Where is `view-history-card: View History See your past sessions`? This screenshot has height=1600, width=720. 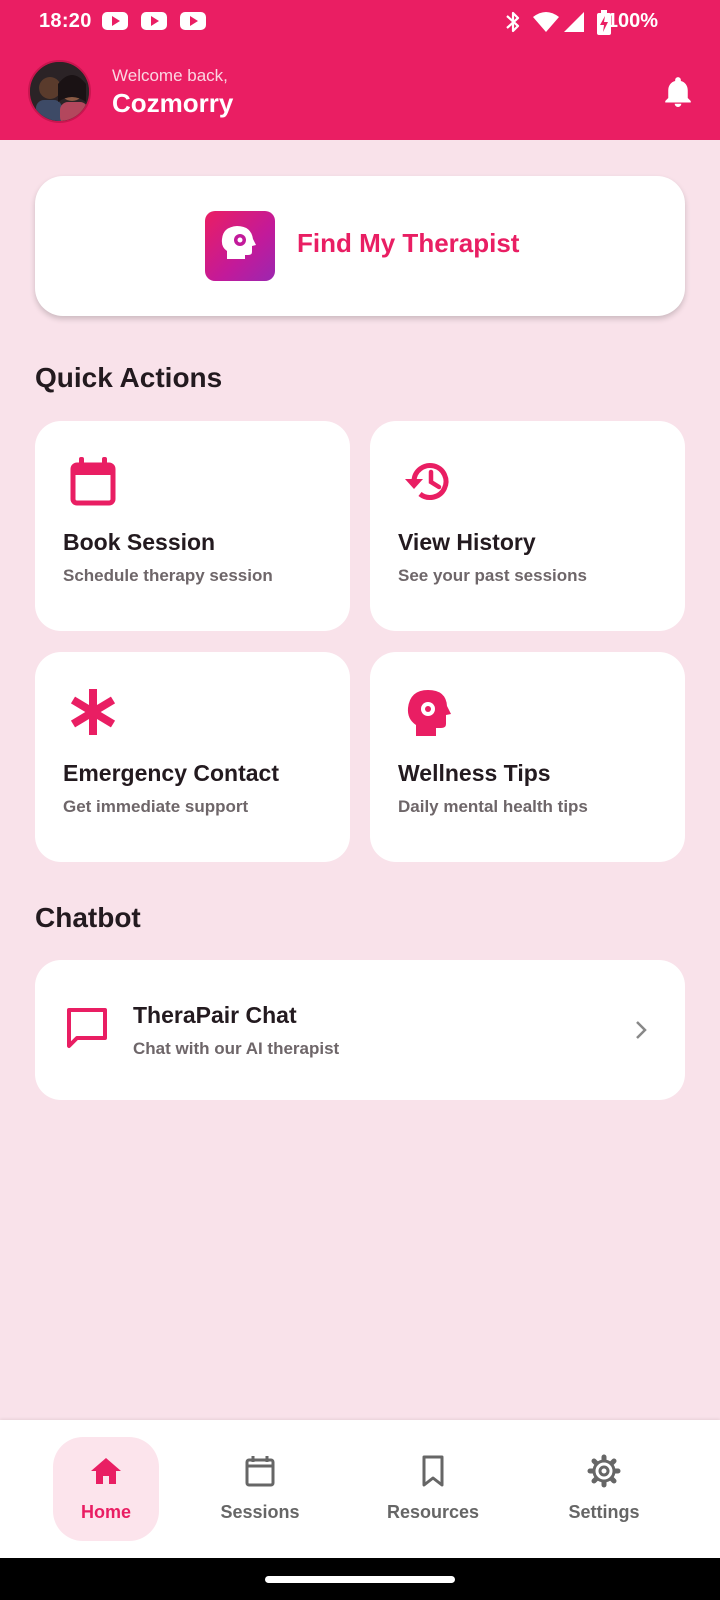 view-history-card: View History See your past sessions is located at coordinates (527, 526).